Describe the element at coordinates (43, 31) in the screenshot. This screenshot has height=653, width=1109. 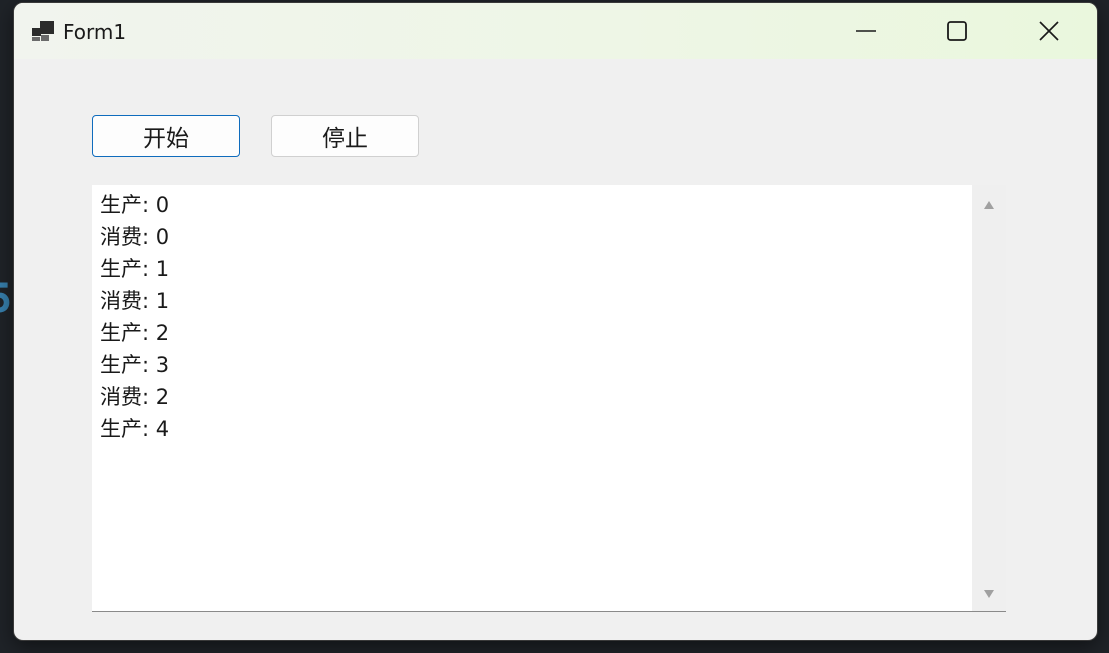
I see `winforms-app-icon` at that location.